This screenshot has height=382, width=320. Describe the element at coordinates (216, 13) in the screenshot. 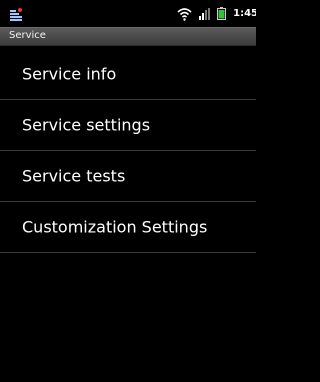

I see `status-icons: 1:45` at that location.